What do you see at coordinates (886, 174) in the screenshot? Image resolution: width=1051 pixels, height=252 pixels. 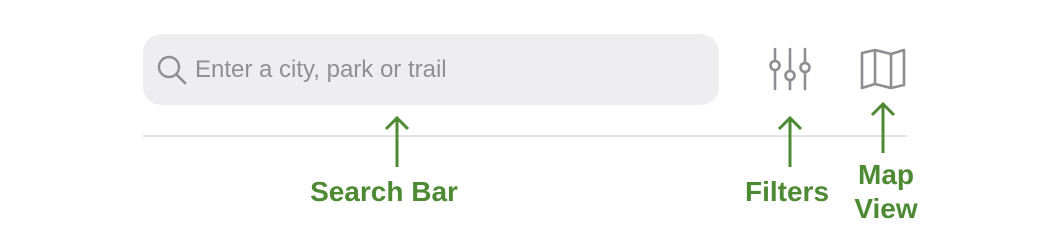 I see `map-view-annotation-line1: Map` at bounding box center [886, 174].